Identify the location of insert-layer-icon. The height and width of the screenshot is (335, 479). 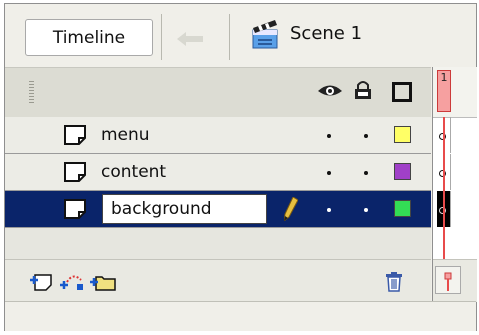
(41, 282).